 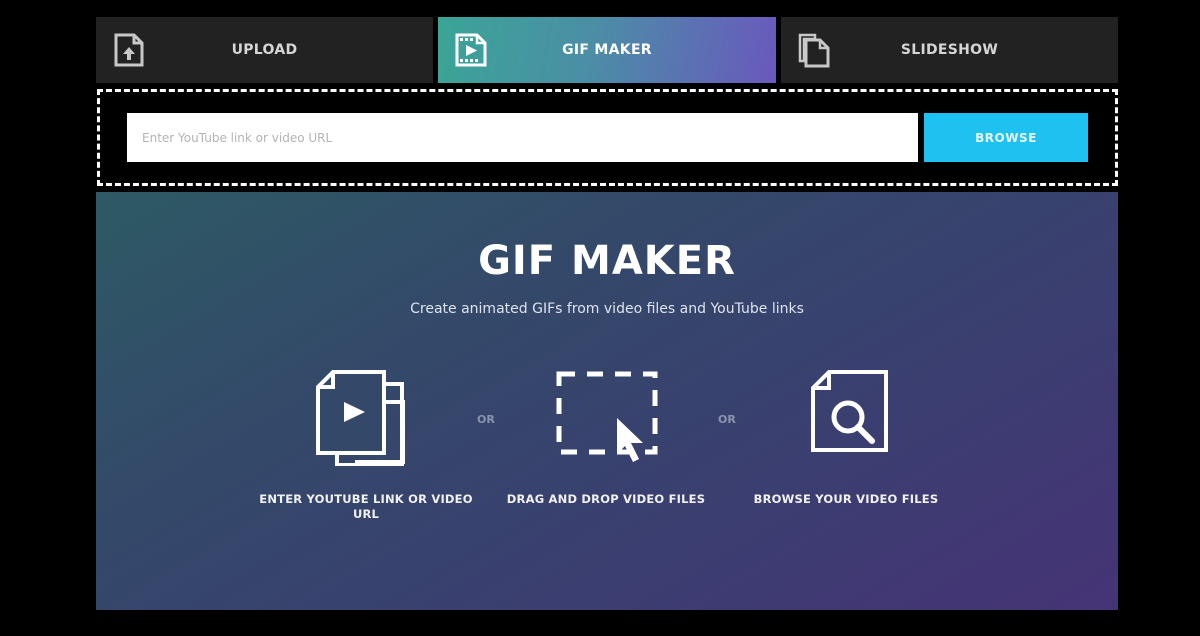 I want to click on drag-drop-cursor-icon, so click(x=607, y=416).